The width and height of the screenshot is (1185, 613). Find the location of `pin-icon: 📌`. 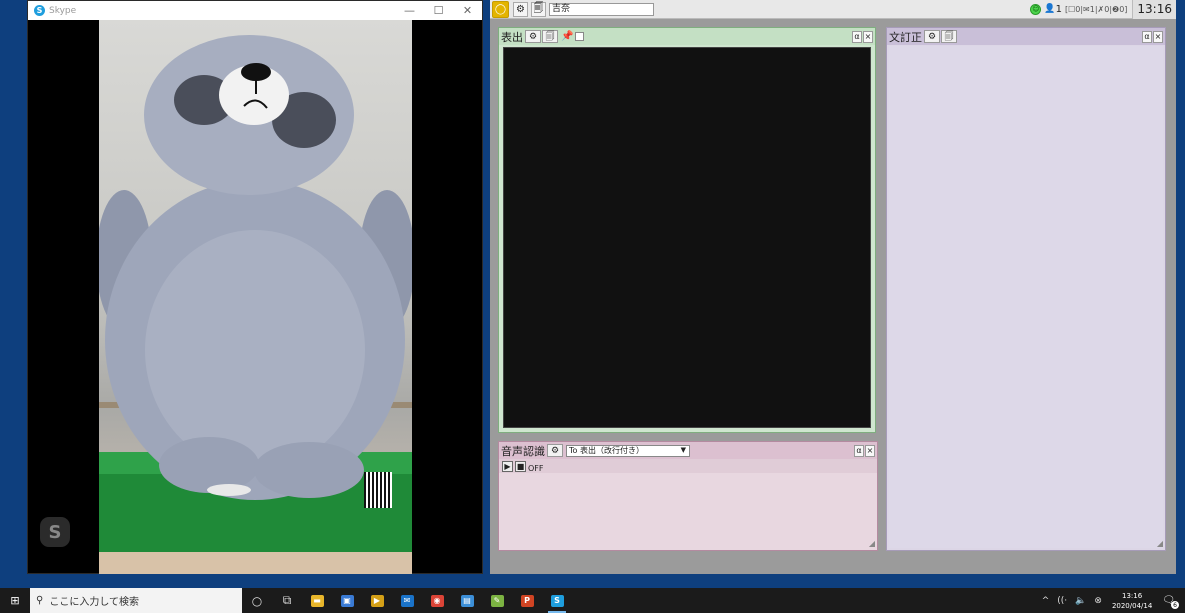

pin-icon: 📌 is located at coordinates (567, 36).